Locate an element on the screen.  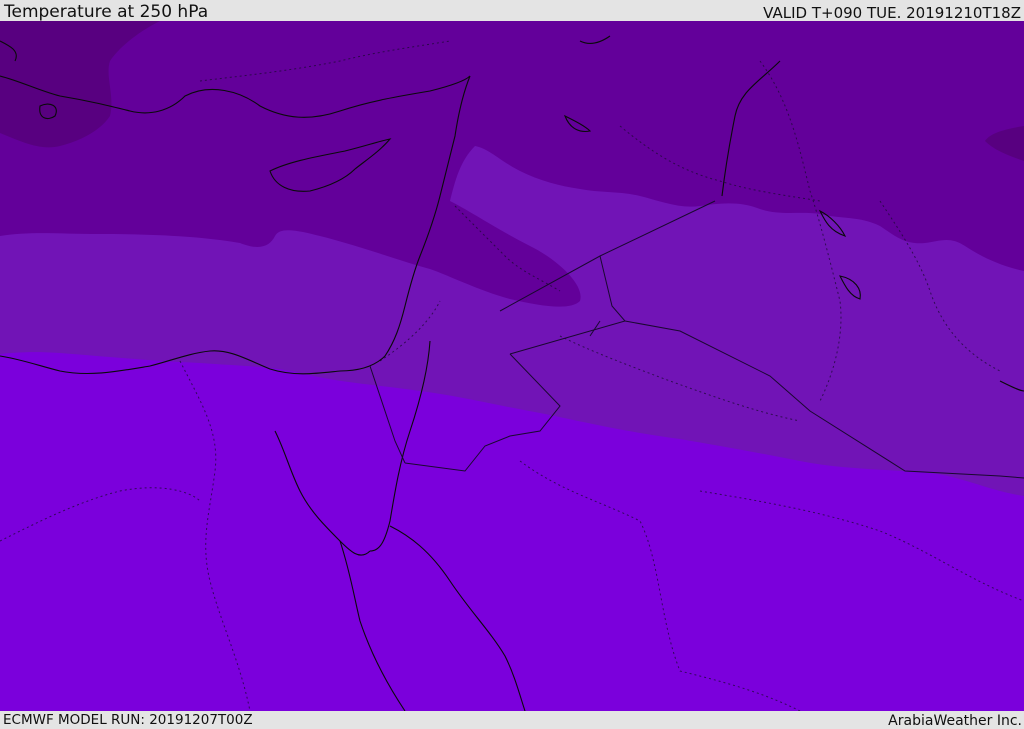
valid-time: VALID T+090 TUE. 20191210T18Z is located at coordinates (892, 13).